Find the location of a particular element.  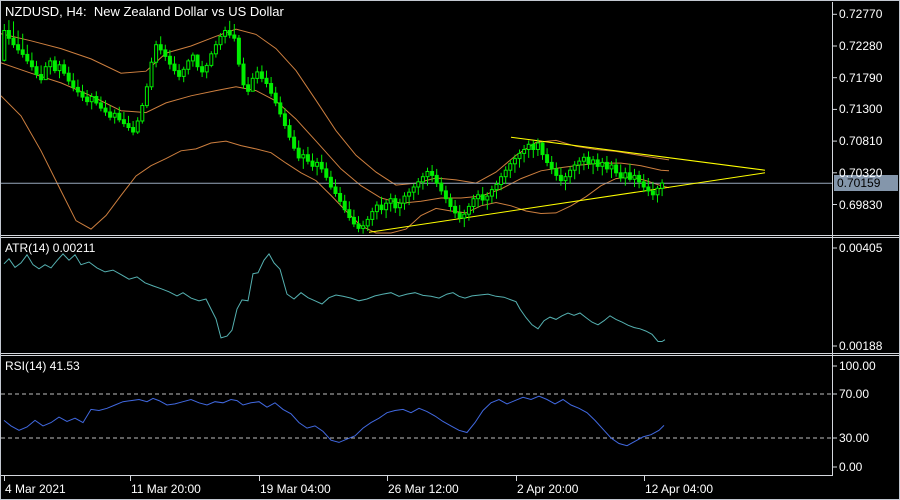

time-axis-label: 4 Mar 2021 is located at coordinates (35, 489).